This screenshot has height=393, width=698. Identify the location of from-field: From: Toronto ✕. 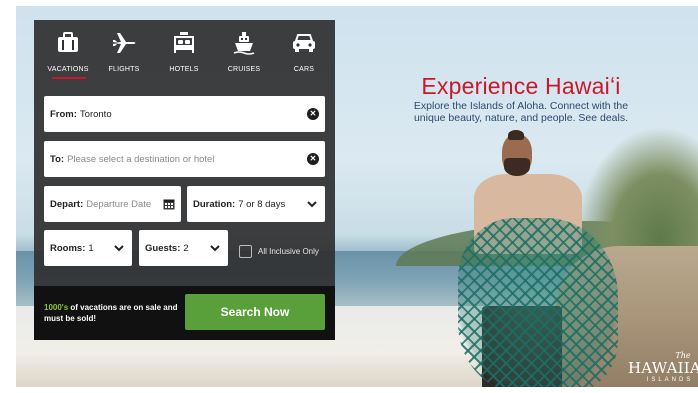
(184, 114).